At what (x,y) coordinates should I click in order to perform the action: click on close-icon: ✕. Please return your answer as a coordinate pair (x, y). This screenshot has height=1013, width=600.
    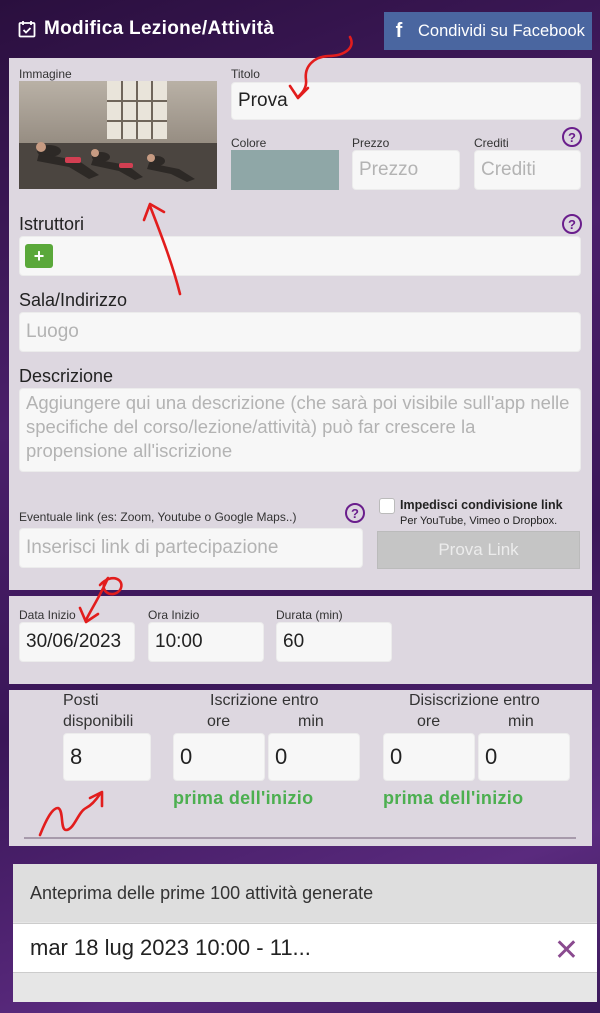
    Looking at the image, I should click on (566, 950).